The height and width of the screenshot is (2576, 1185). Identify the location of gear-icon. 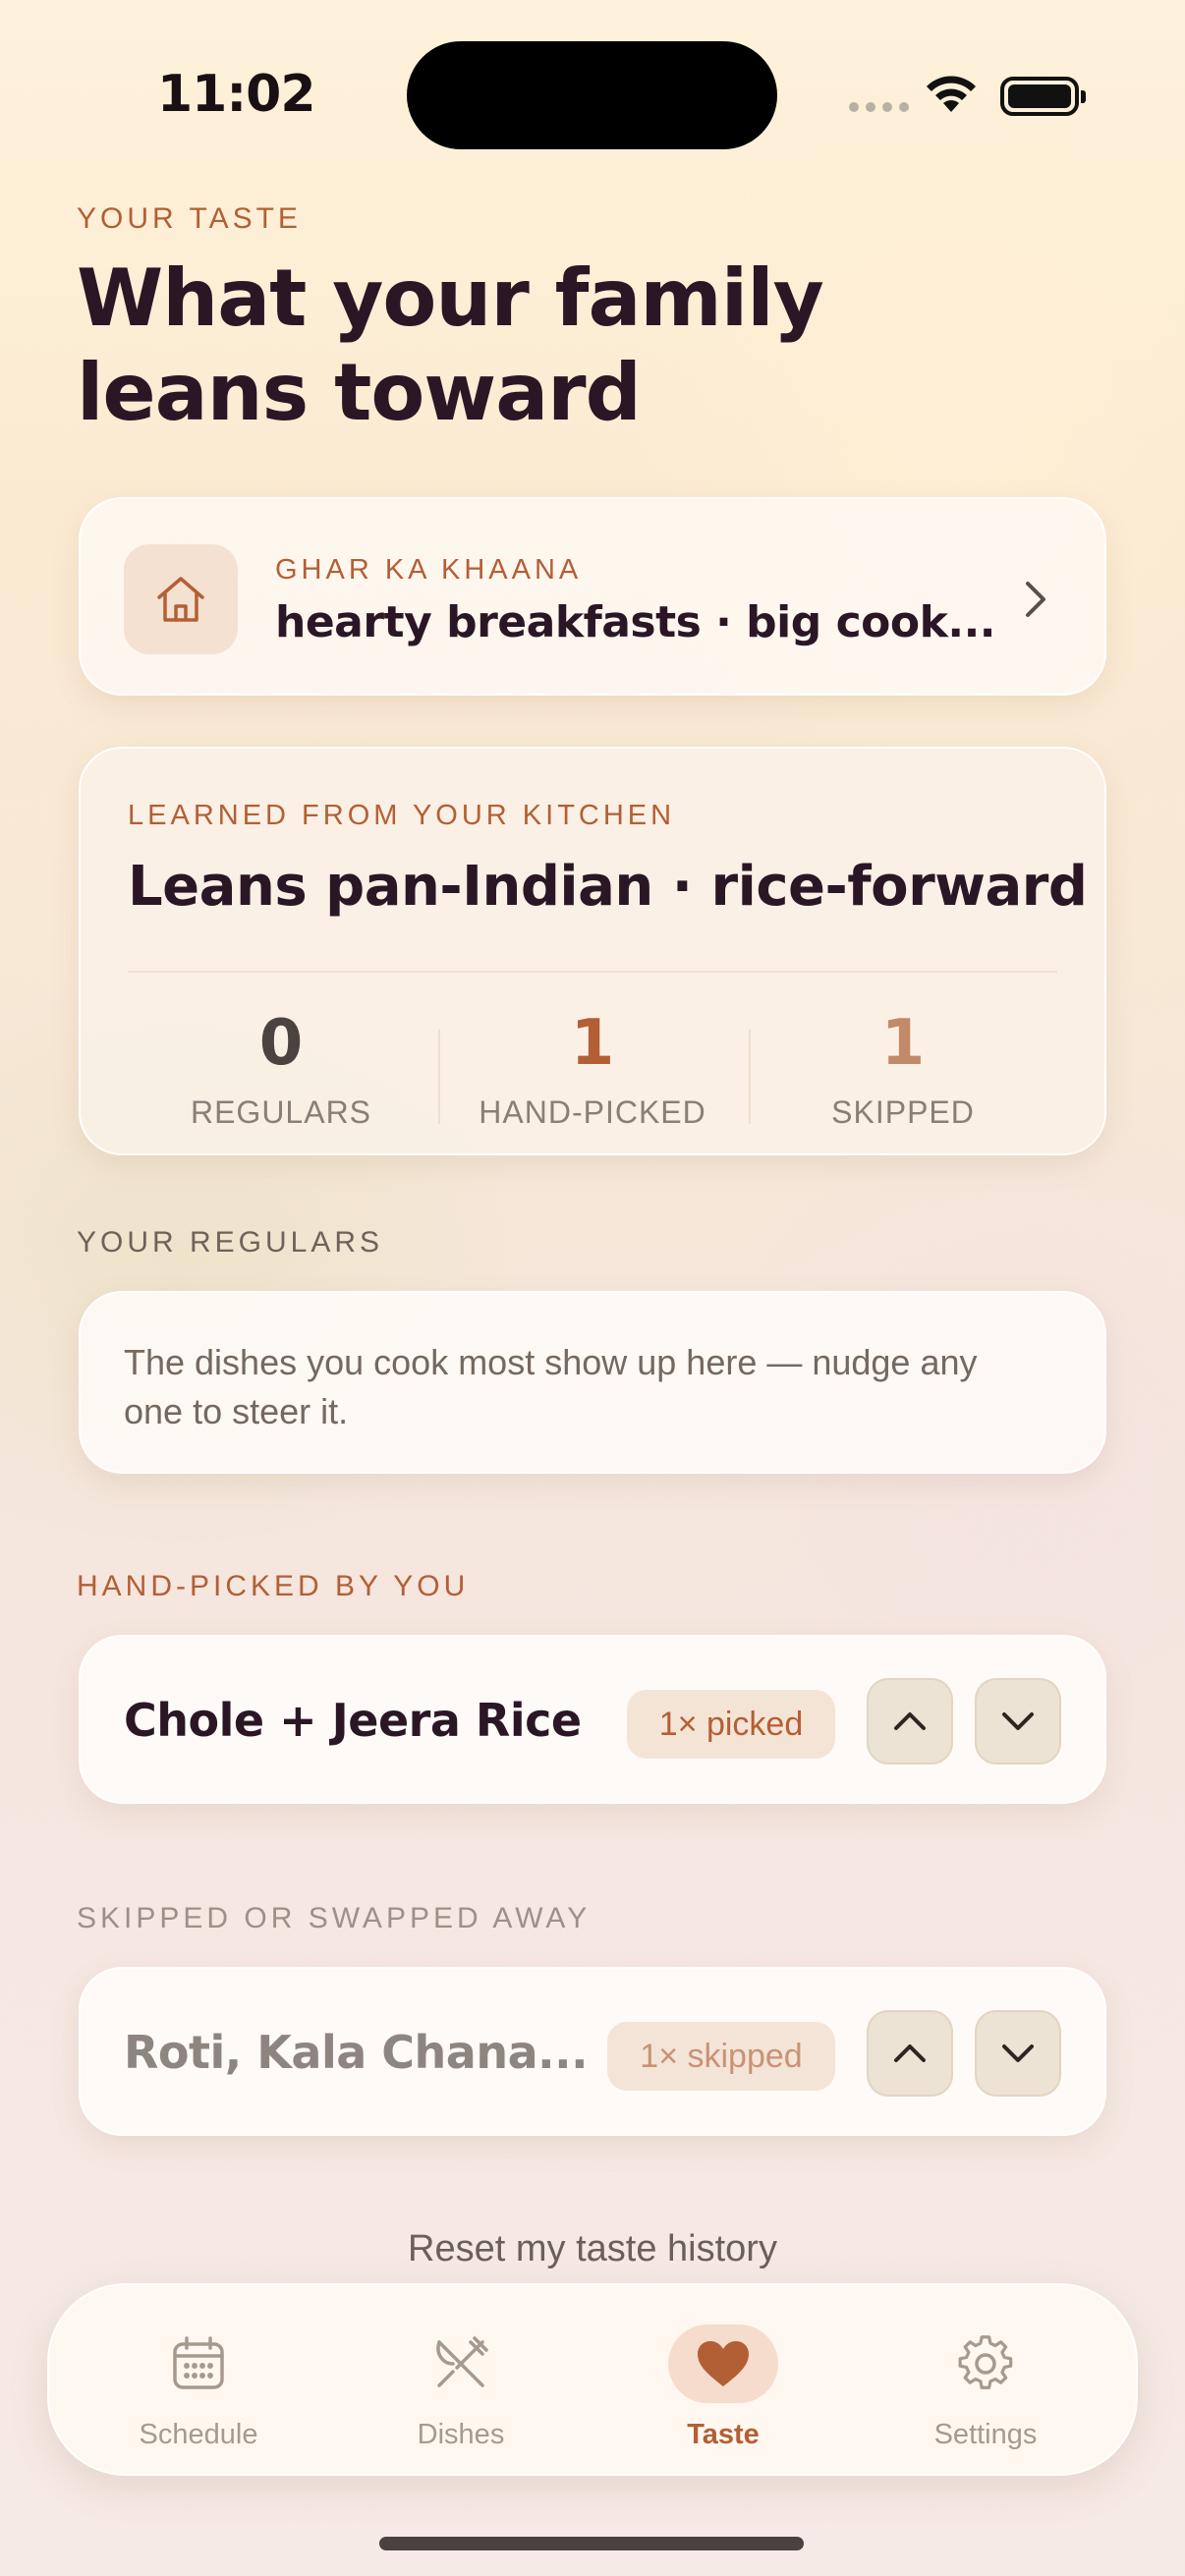
(986, 2363).